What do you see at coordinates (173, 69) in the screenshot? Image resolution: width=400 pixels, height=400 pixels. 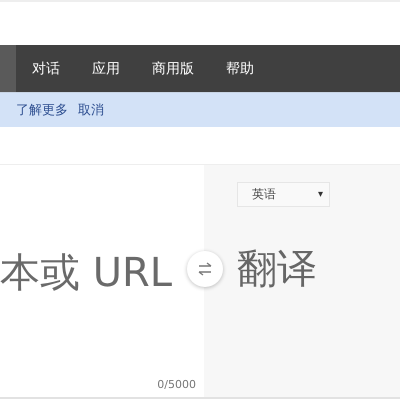 I see `nav-link: 商用版` at bounding box center [173, 69].